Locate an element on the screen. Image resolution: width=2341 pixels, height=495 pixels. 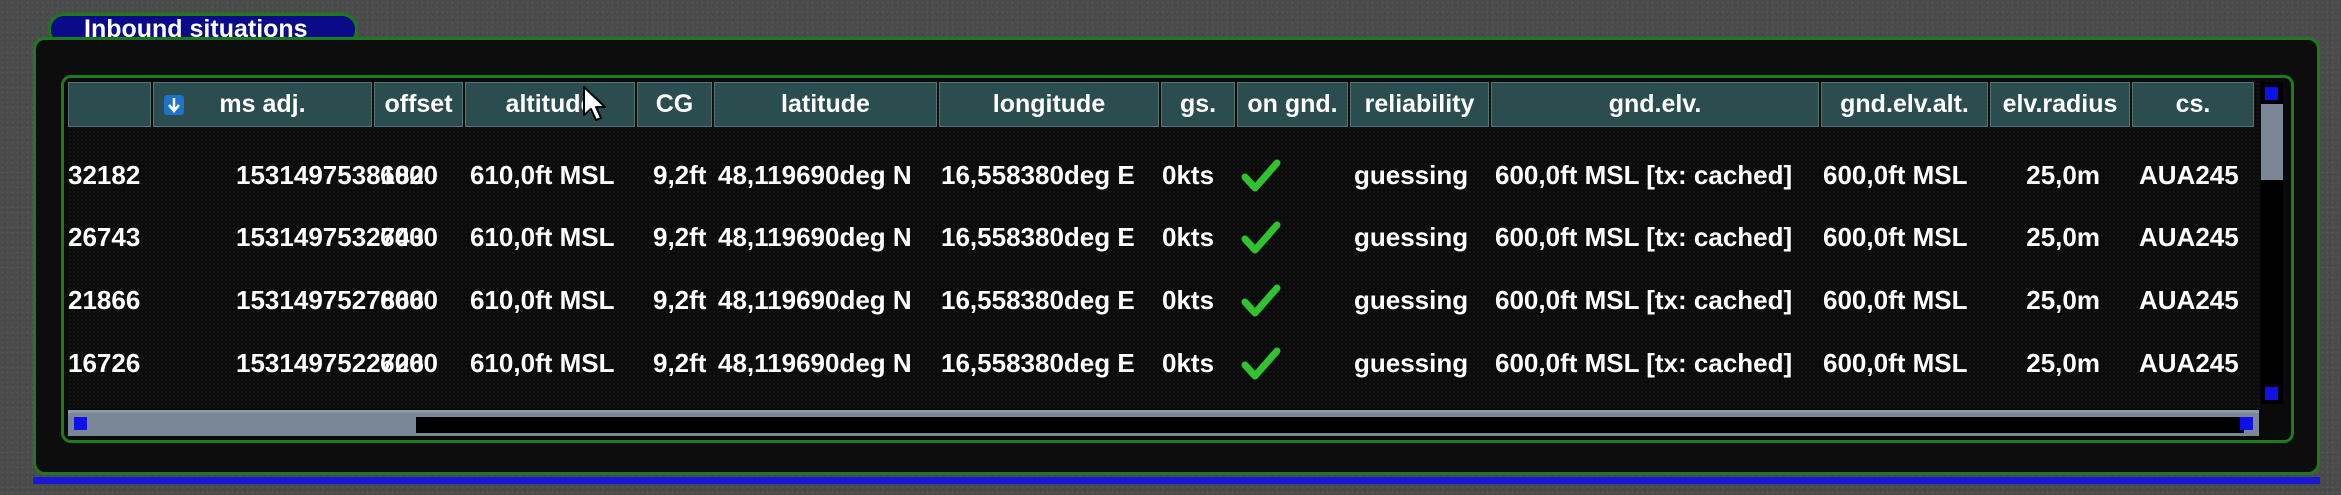
column-header-altitude: altitude is located at coordinates (550, 104).